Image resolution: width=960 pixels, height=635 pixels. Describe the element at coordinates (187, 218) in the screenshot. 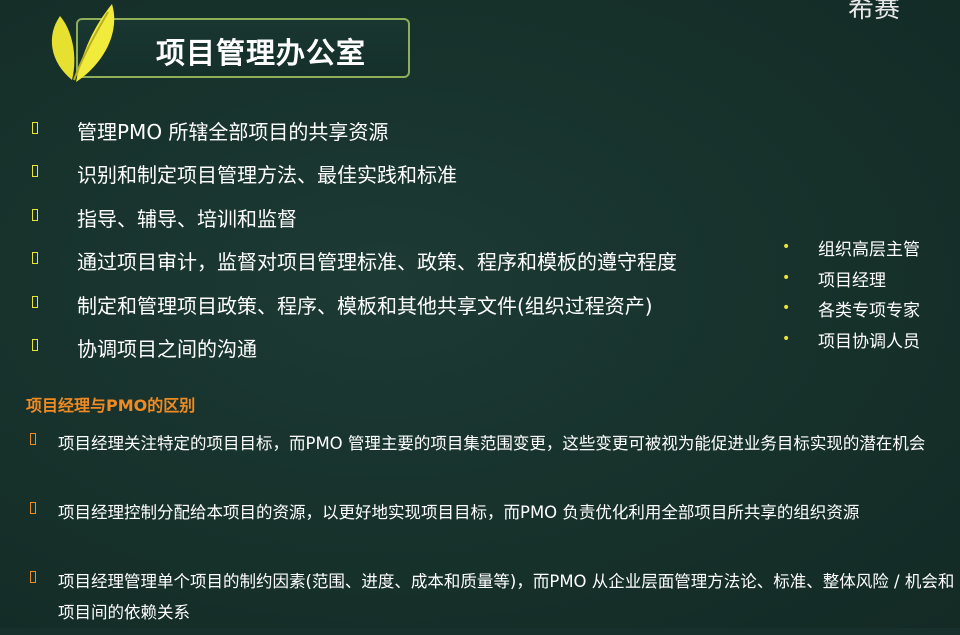

I see `list-item-text: 指导、辅导、培训和监督` at that location.